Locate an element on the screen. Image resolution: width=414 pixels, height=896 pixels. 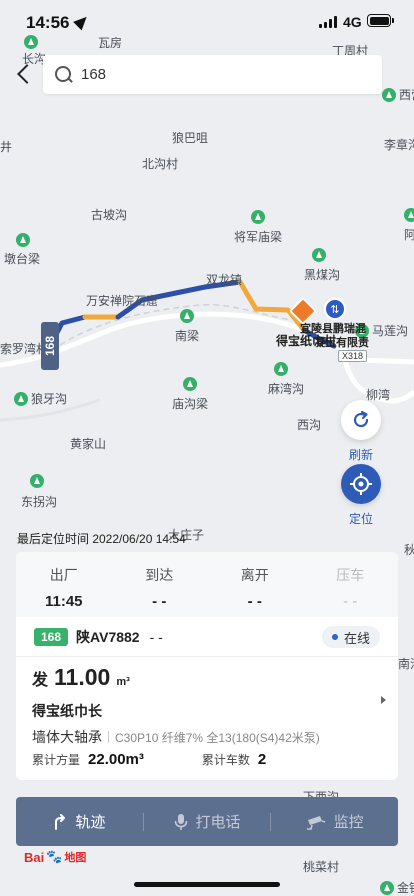
map-place: 柳湾 is located at coordinates (378, 395).